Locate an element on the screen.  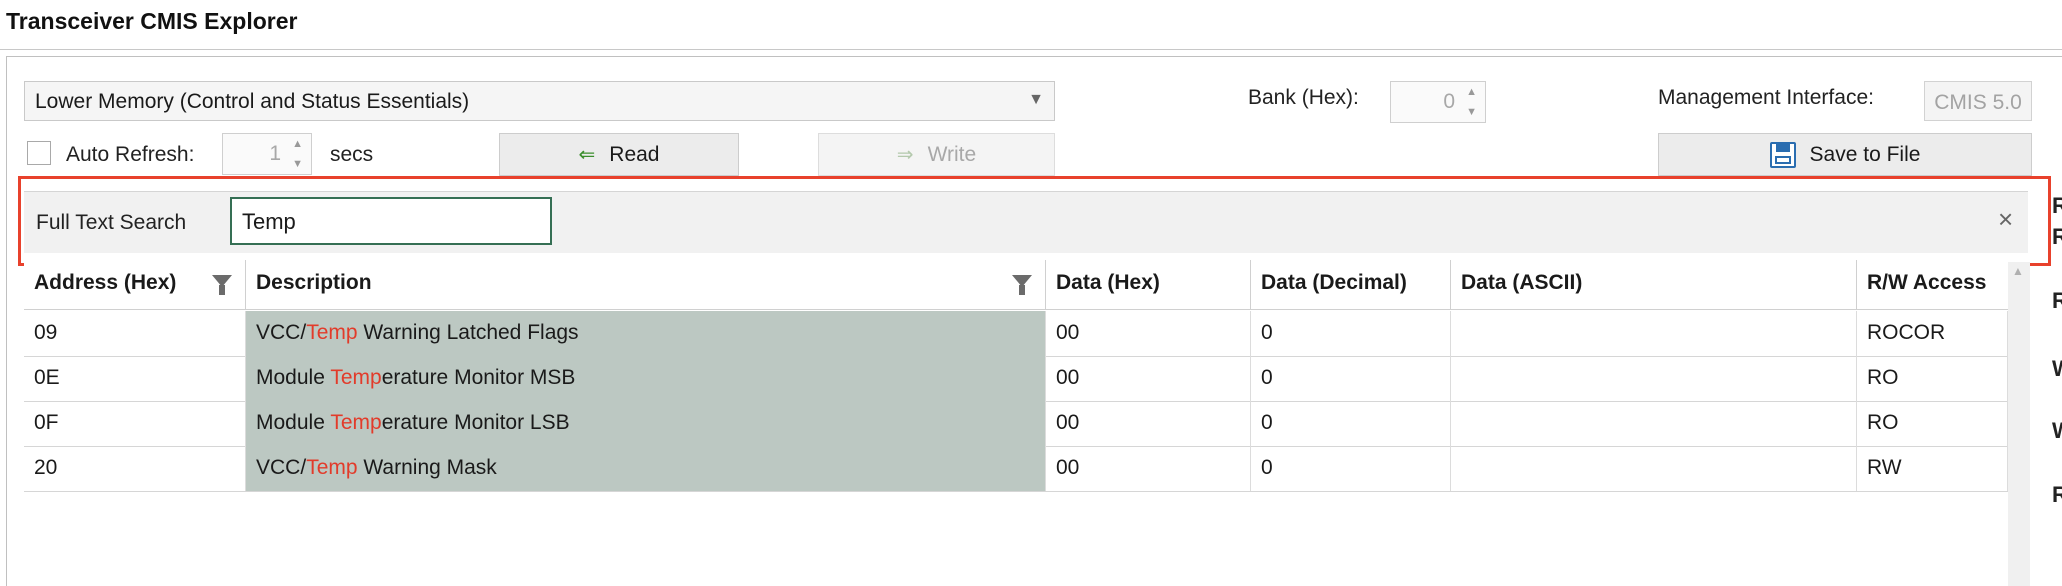
scroll-up-icon: ▲ is located at coordinates (2018, 271).